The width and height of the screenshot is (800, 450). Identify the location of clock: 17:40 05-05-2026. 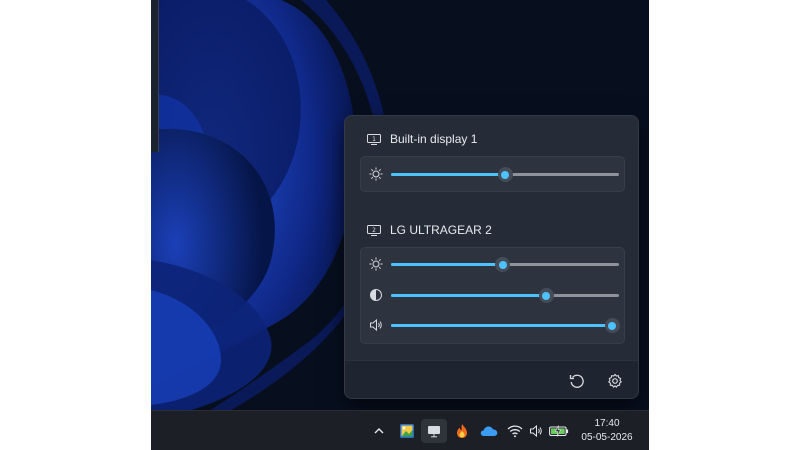
(607, 431).